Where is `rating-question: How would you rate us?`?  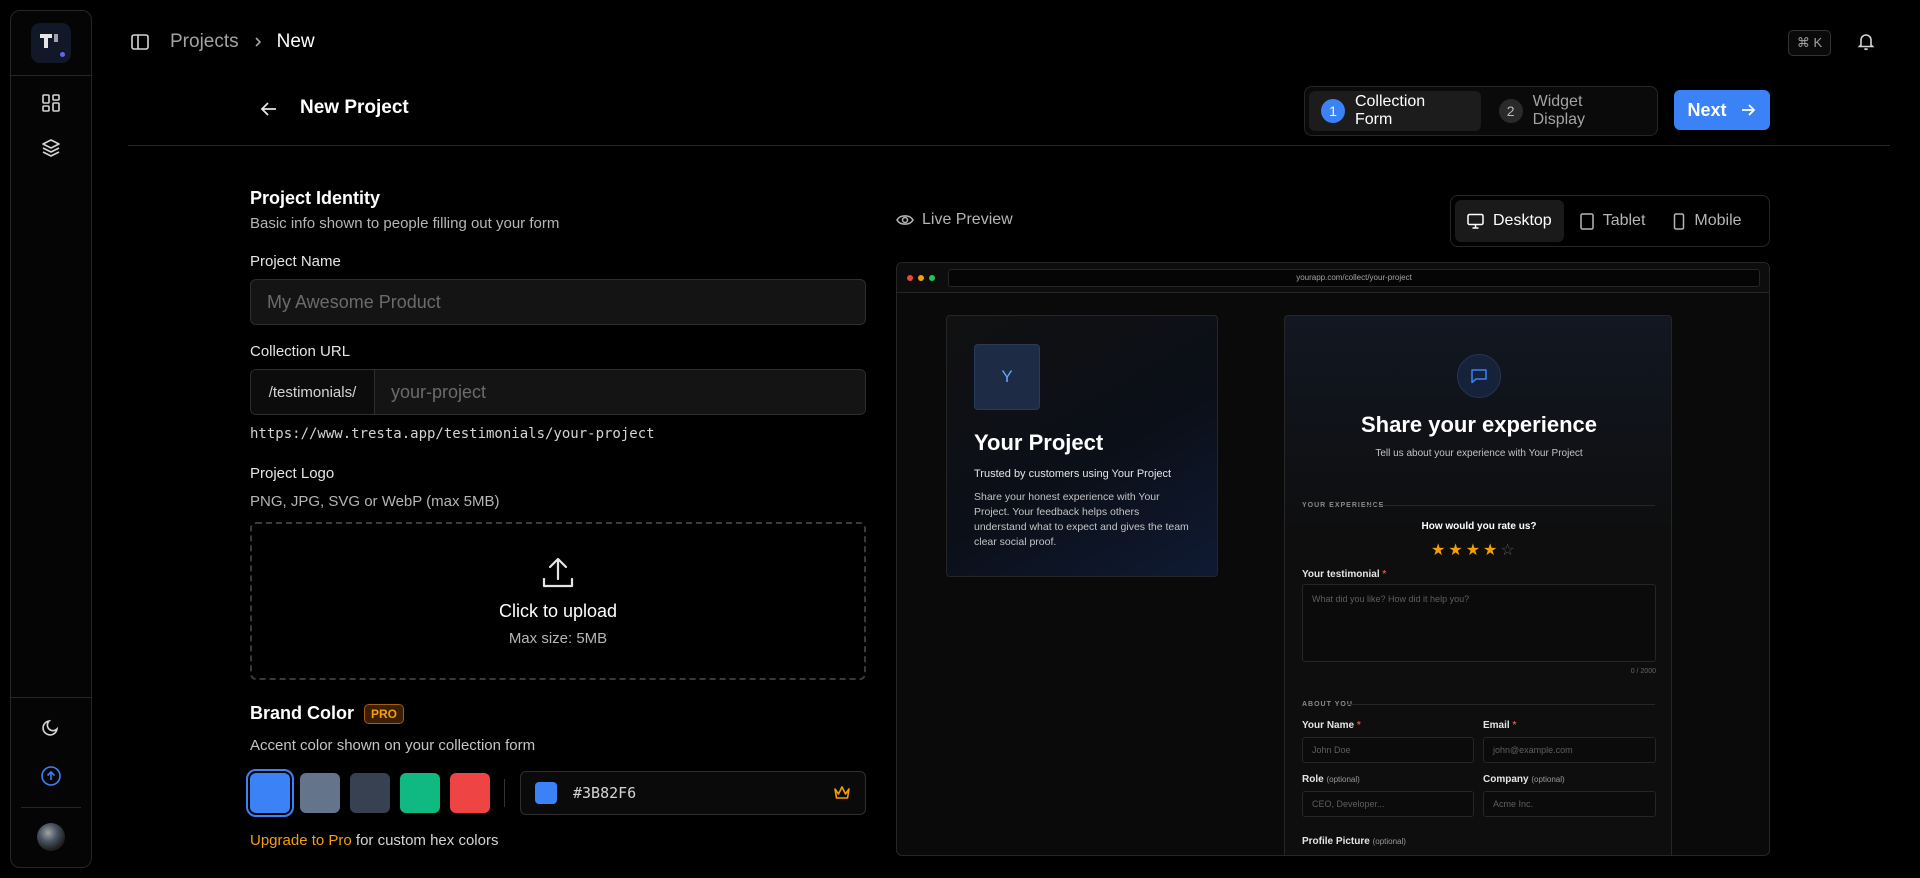 rating-question: How would you rate us? is located at coordinates (1479, 526).